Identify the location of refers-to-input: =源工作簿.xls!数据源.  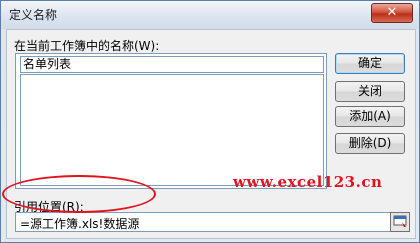
(205, 222).